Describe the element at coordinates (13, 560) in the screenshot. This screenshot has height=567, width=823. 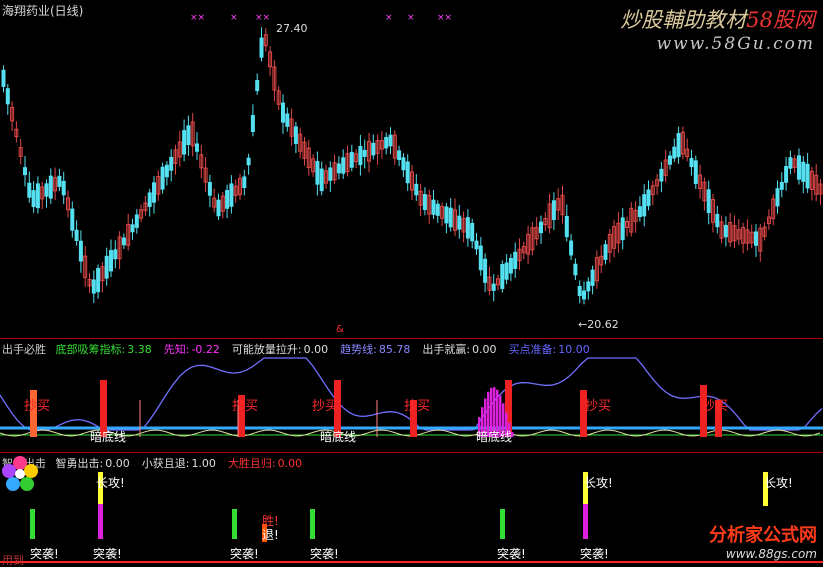
I see `indicator-2-footer: 用到` at that location.